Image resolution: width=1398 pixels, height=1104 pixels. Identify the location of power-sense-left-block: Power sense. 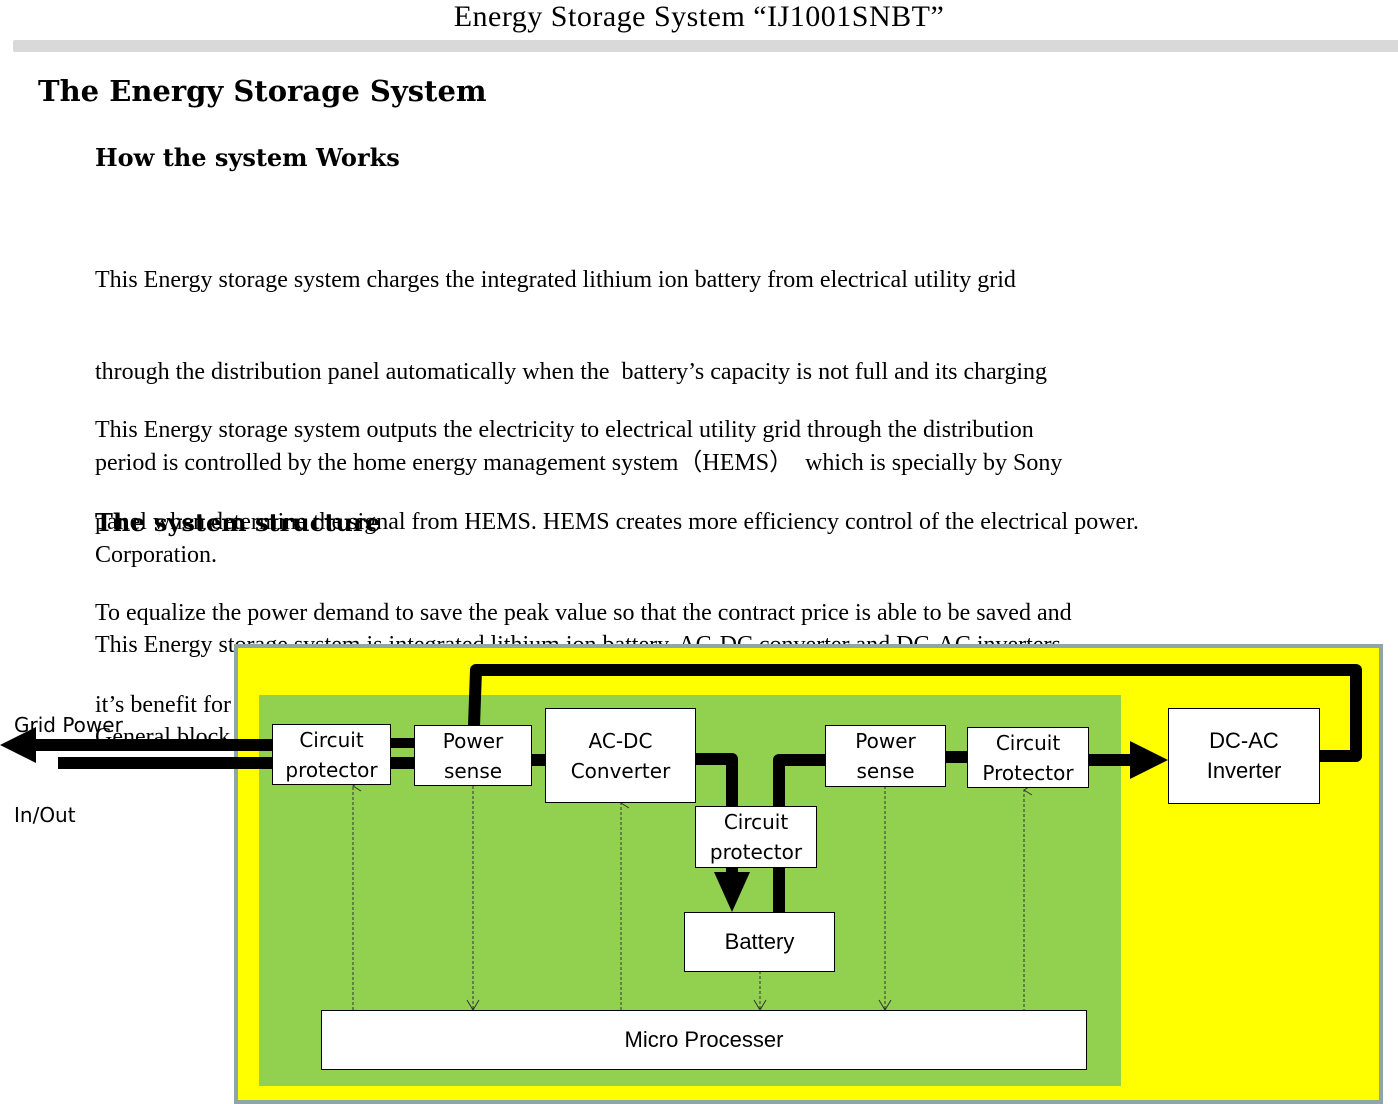
(473, 755).